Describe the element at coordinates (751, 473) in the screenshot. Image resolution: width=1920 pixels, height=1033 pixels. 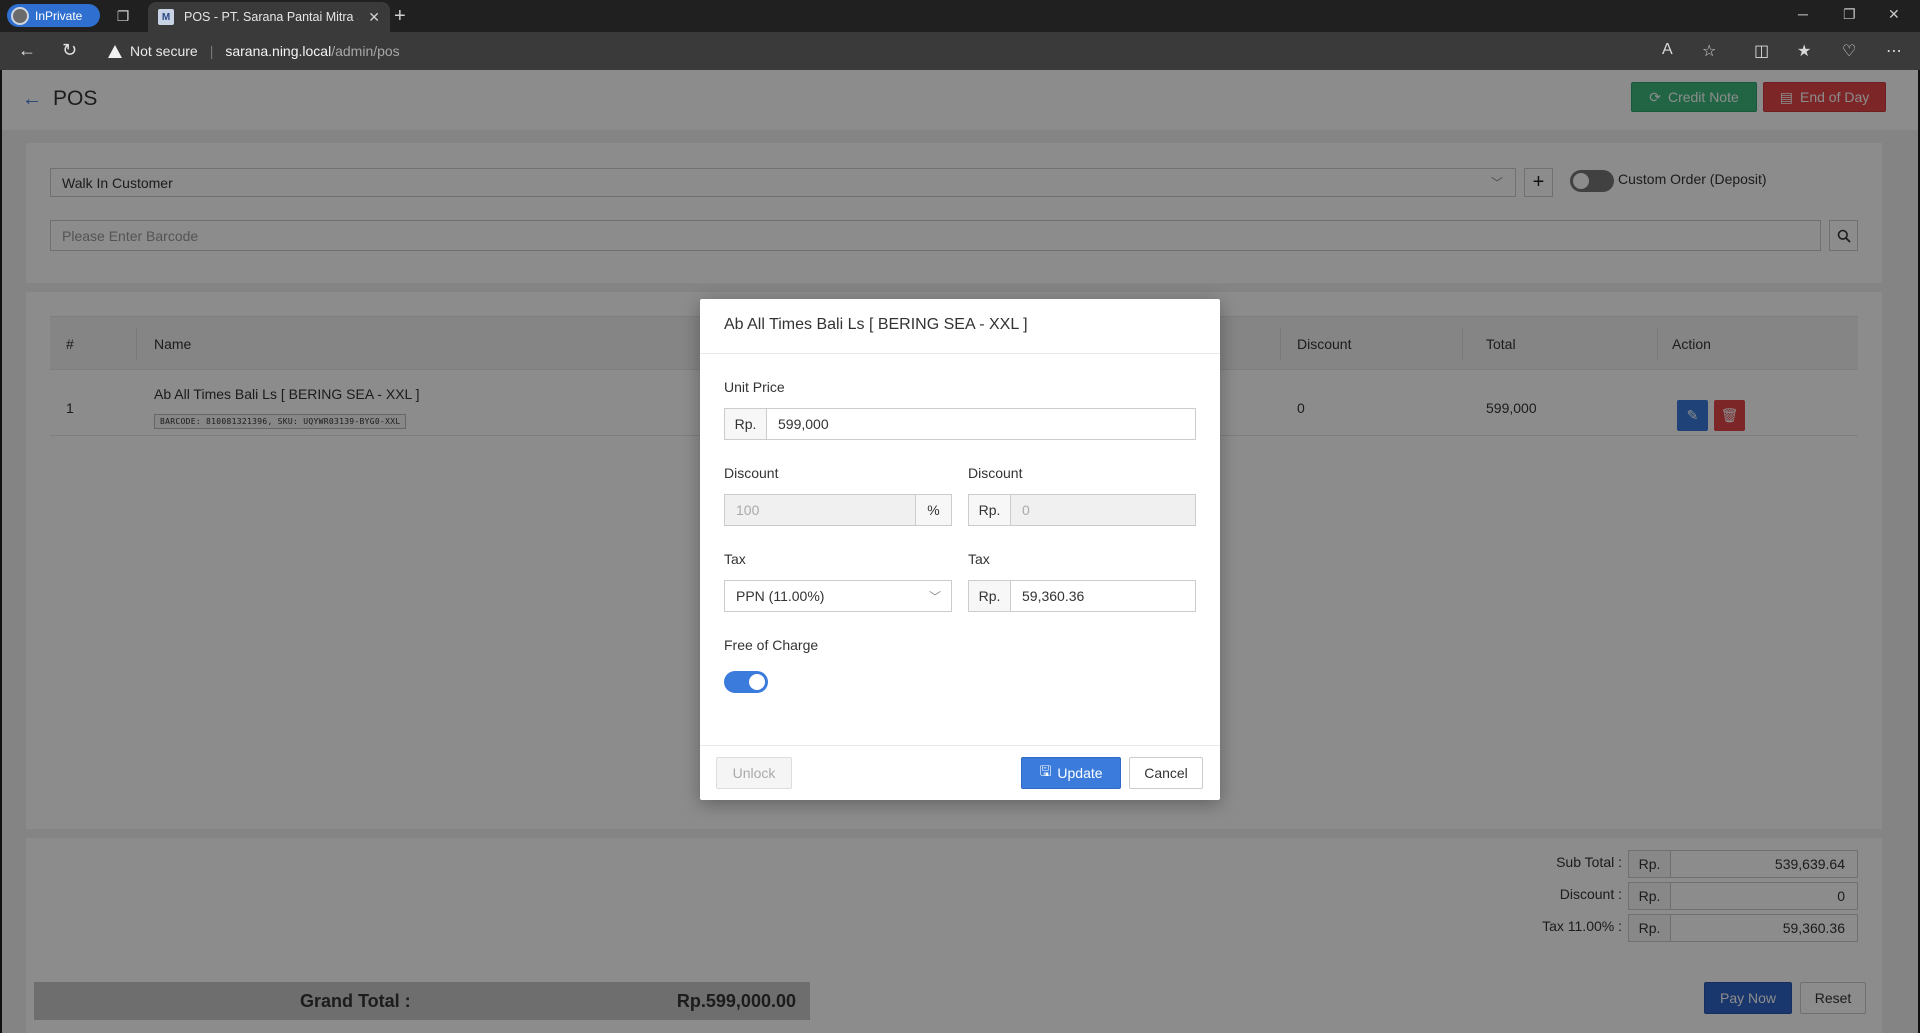
I see `discount-percent-label: Discount` at that location.